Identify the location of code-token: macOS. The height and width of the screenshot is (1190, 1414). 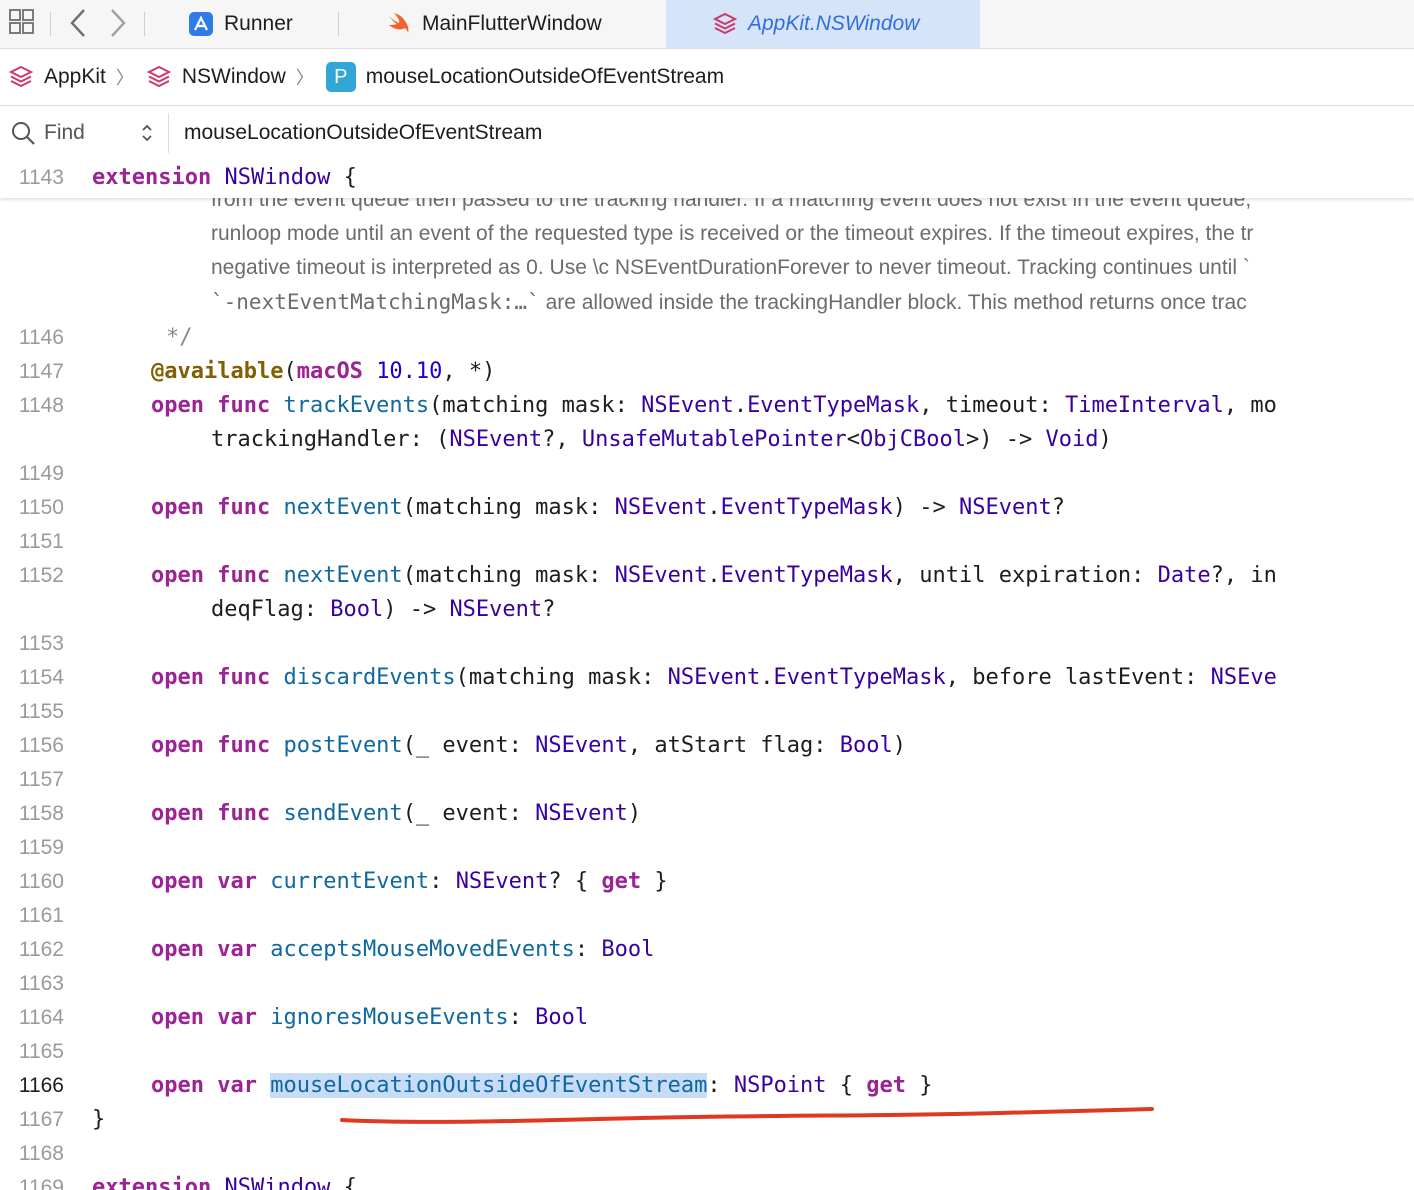
(329, 371).